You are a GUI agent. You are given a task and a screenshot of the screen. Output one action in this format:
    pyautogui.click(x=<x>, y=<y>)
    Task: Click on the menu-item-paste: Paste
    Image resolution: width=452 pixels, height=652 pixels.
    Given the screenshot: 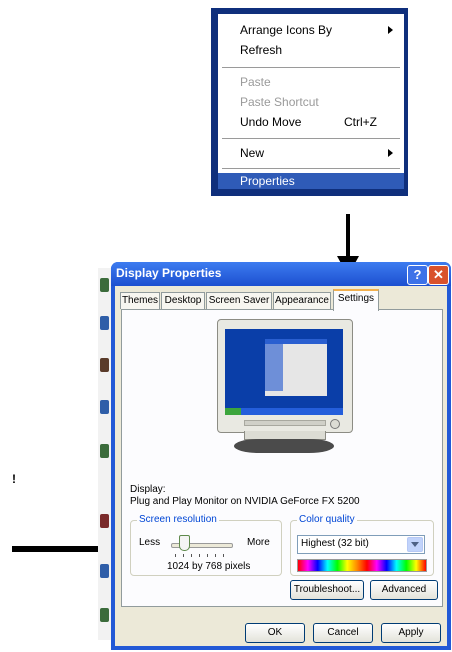 What is the action you would take?
    pyautogui.click(x=311, y=82)
    